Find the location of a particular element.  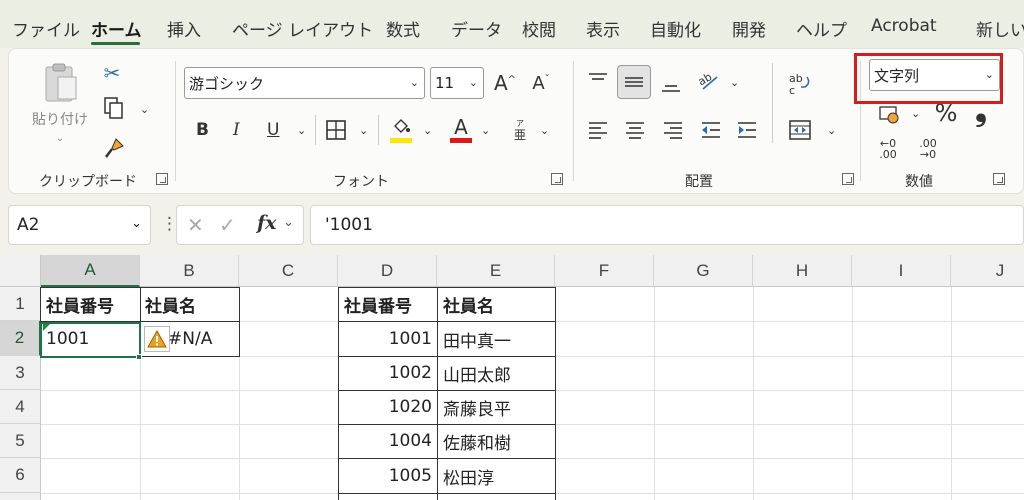

tab-view: 表示 is located at coordinates (603, 28).